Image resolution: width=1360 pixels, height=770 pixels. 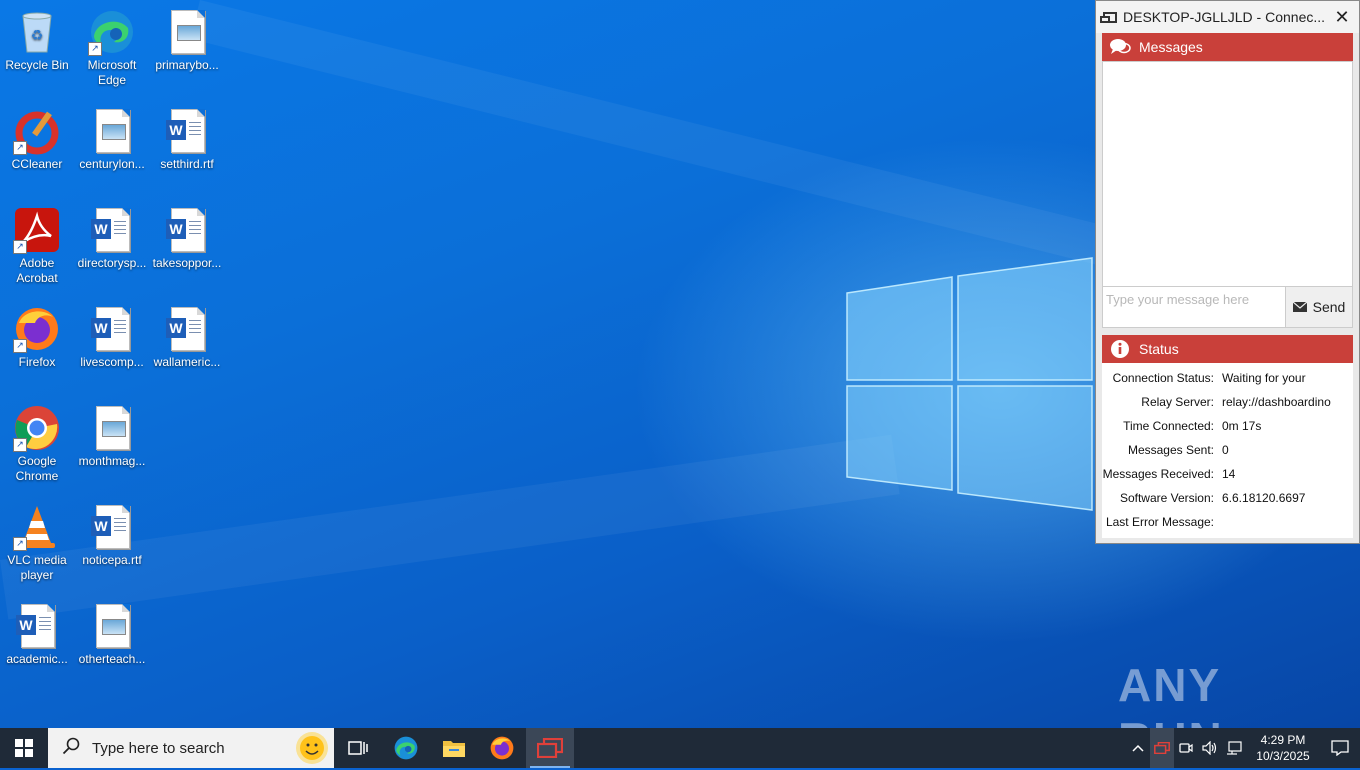 I want to click on firefox-icon, so click(x=502, y=748).